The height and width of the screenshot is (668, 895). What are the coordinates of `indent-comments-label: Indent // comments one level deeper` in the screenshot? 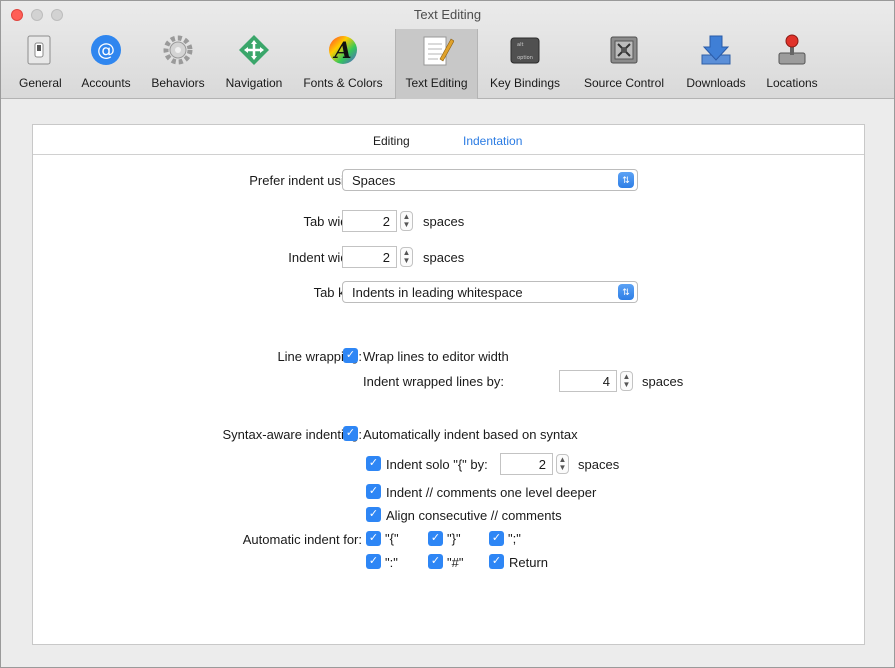 It's located at (491, 492).